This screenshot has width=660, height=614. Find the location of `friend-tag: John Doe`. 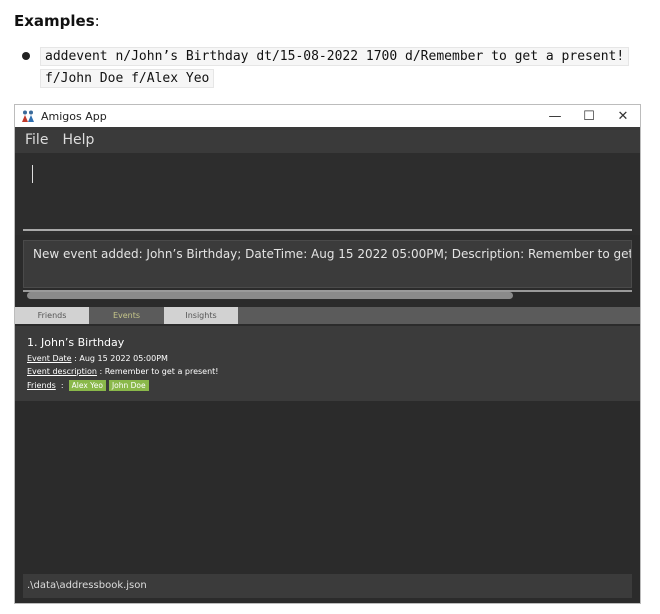

friend-tag: John Doe is located at coordinates (128, 385).